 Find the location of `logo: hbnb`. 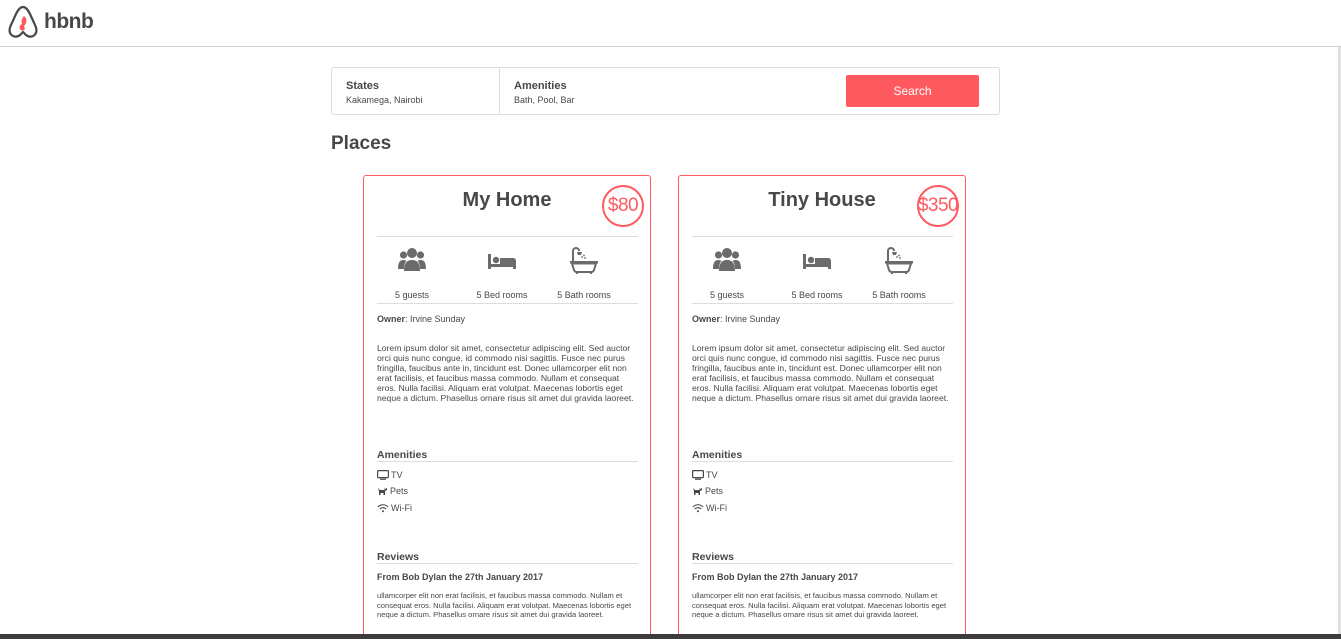

logo: hbnb is located at coordinates (51, 22).